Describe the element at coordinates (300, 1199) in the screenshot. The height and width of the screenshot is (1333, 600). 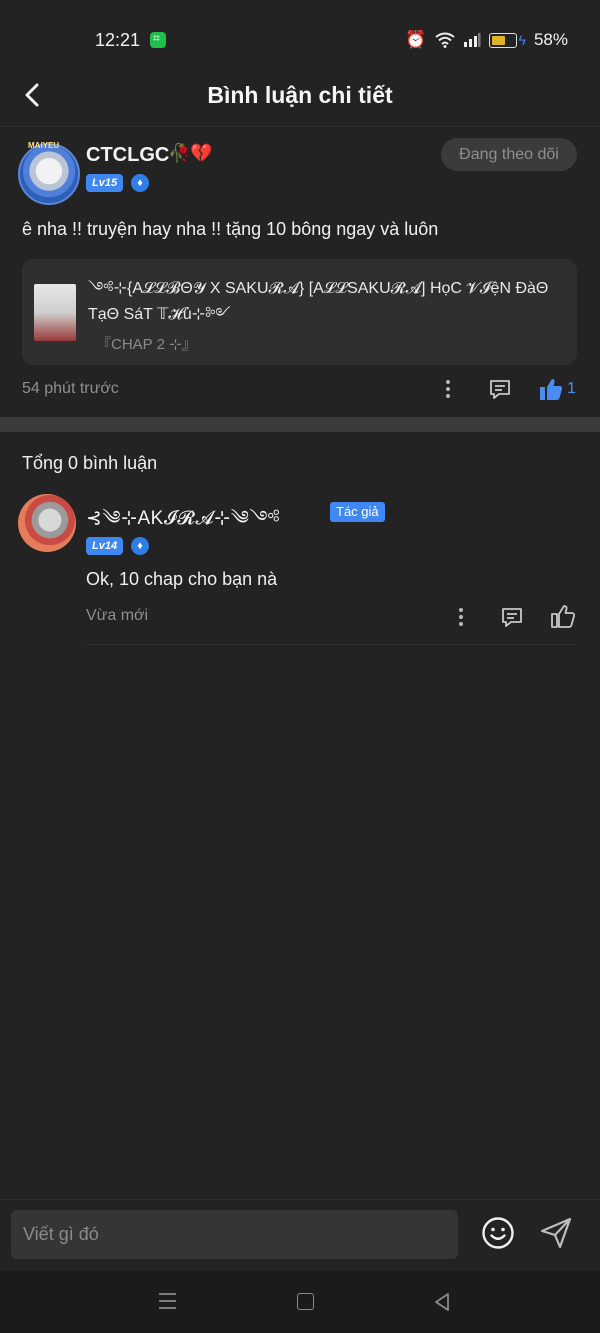
I see `input-divider` at that location.